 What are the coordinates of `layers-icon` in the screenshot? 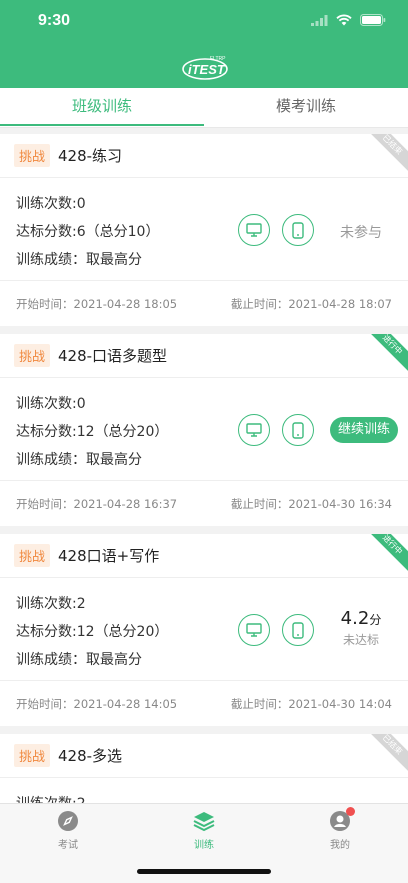 It's located at (204, 821).